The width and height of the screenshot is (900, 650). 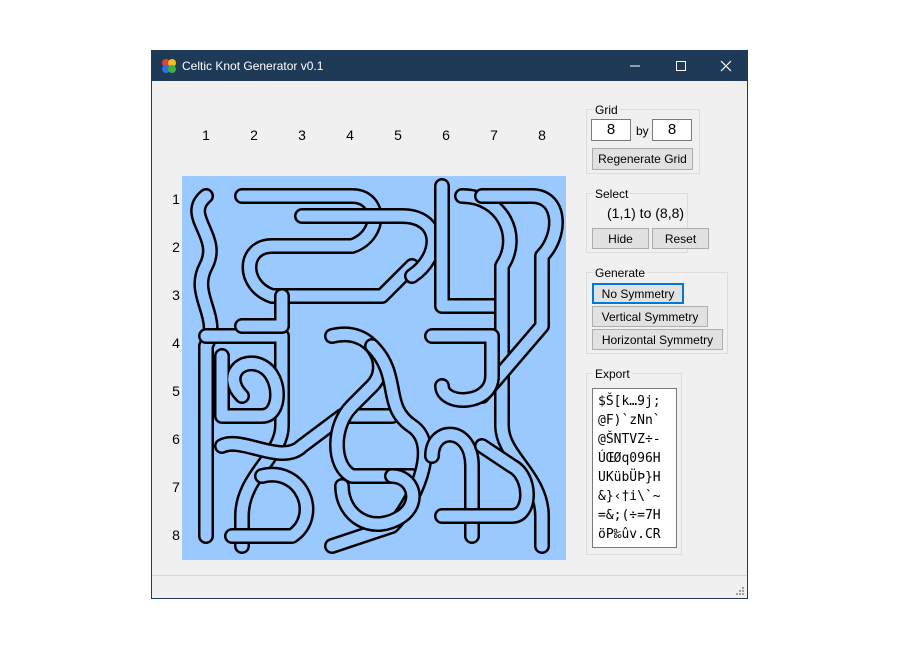 I want to click on resize-grip-icon, so click(x=740, y=591).